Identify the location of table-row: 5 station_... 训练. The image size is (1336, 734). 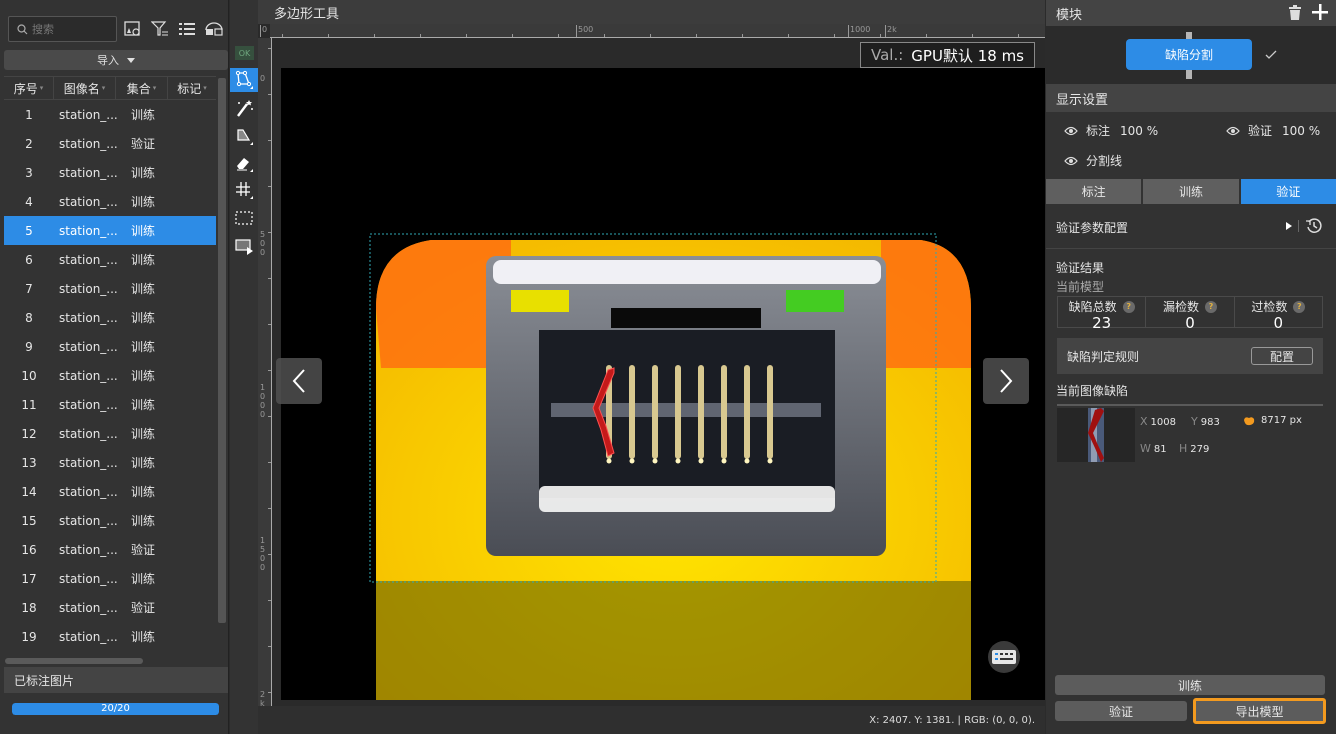
(110, 230).